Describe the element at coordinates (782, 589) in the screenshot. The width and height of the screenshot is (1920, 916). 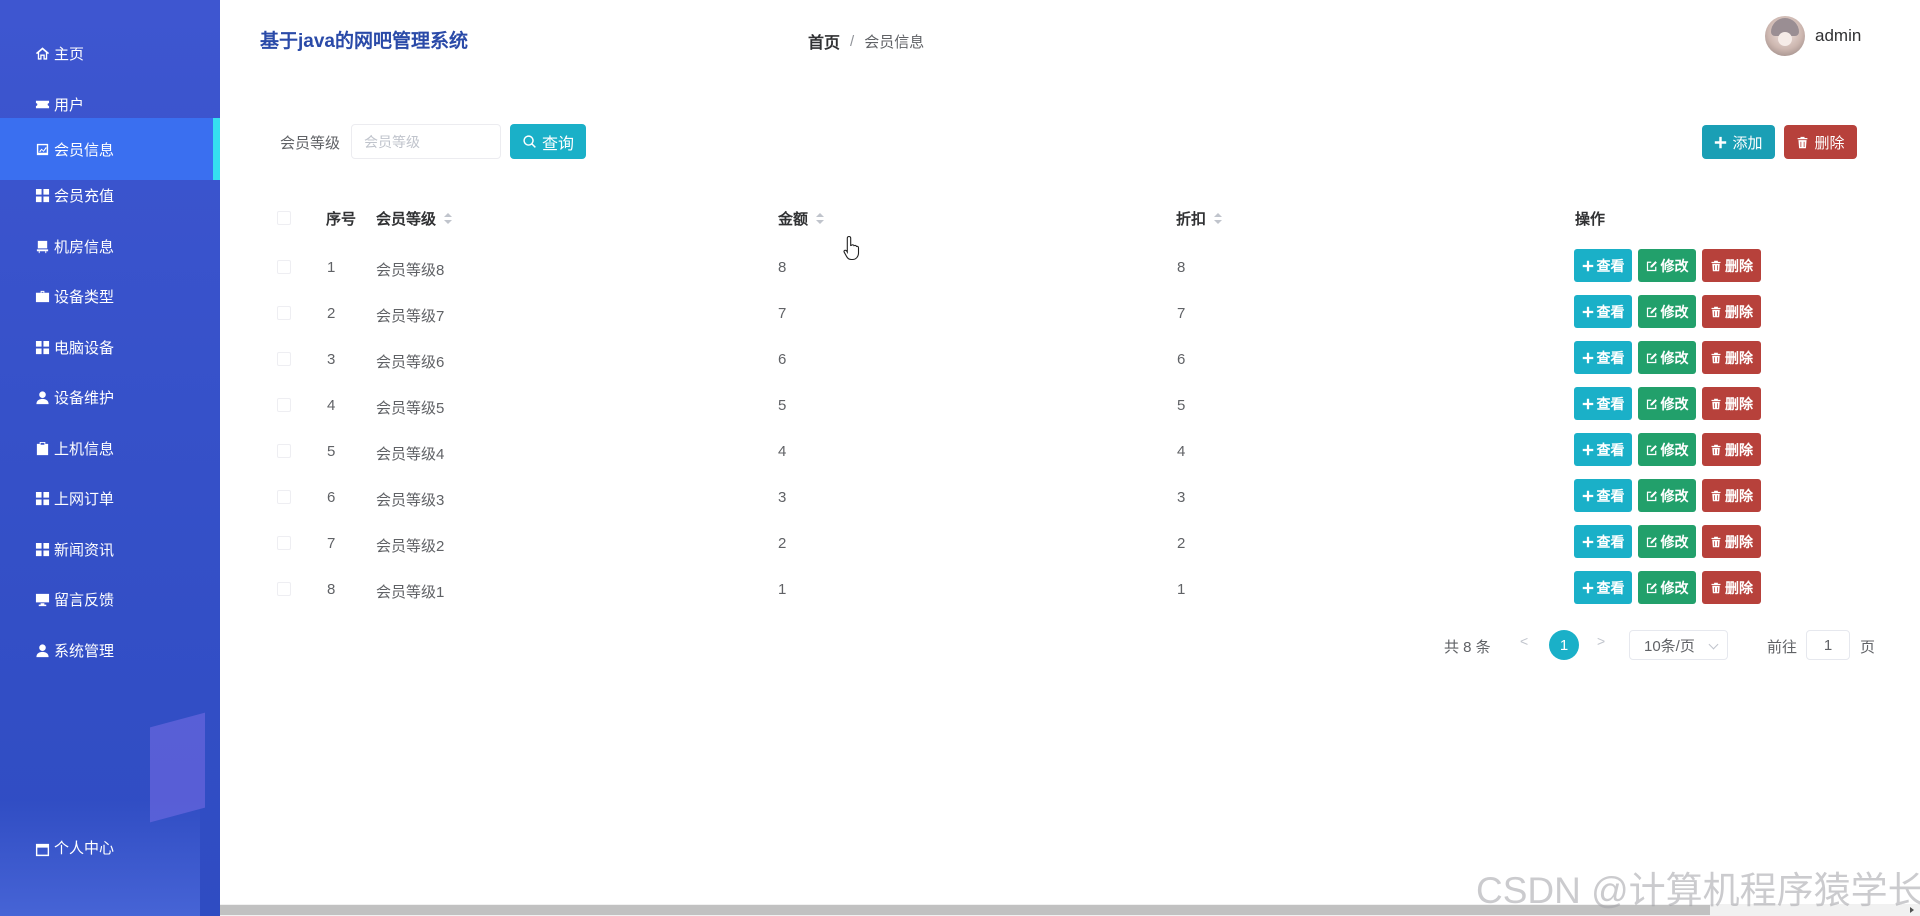
I see `cell-amount: 1` at that location.